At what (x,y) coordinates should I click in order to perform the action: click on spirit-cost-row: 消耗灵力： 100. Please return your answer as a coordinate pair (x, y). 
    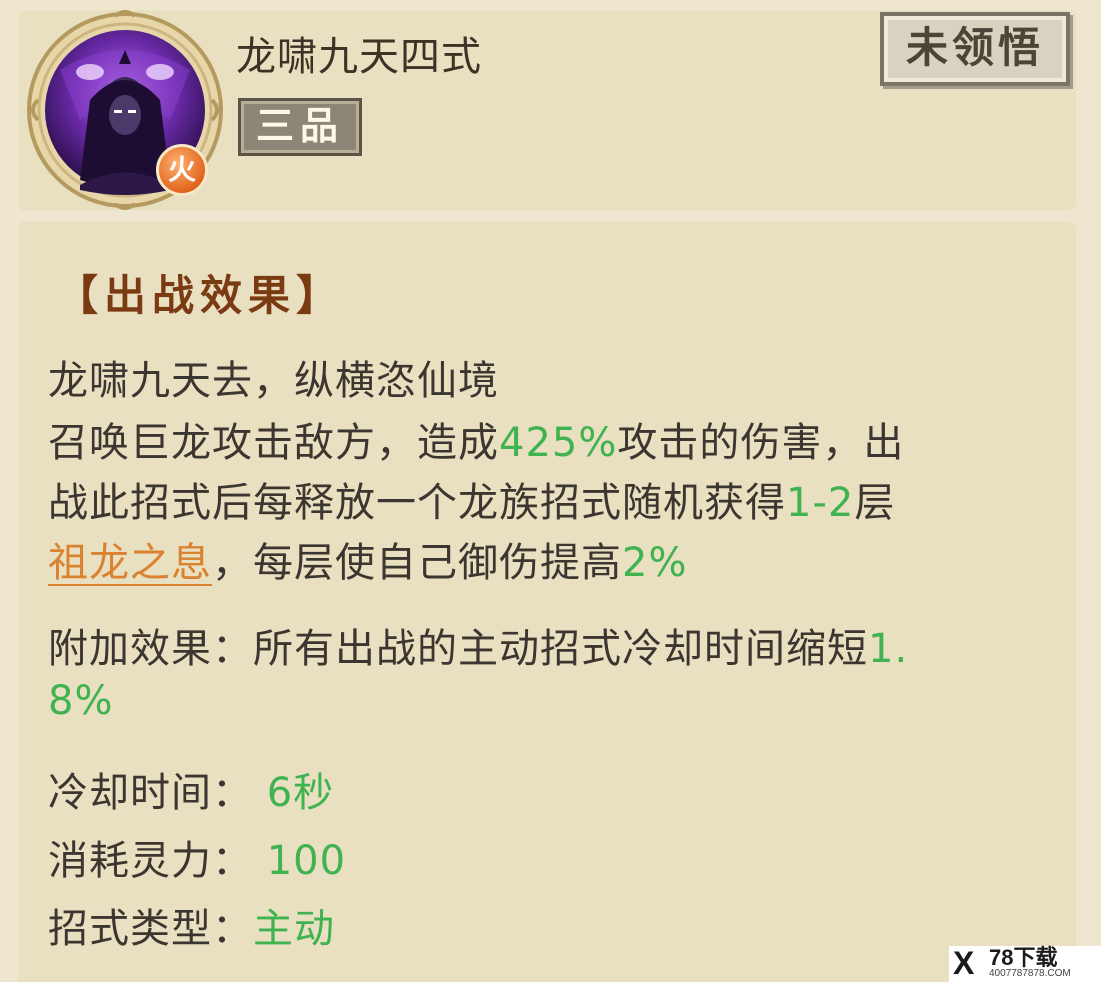
    Looking at the image, I should click on (197, 857).